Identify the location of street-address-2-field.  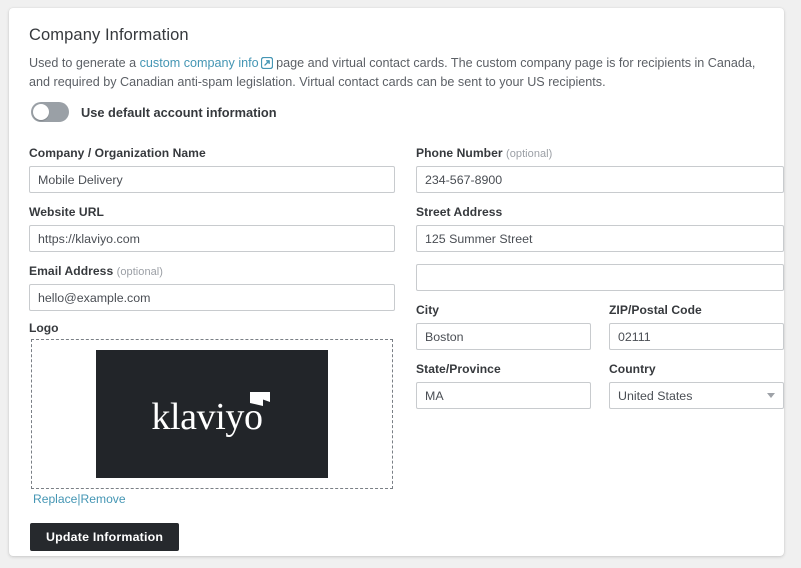
(600, 277).